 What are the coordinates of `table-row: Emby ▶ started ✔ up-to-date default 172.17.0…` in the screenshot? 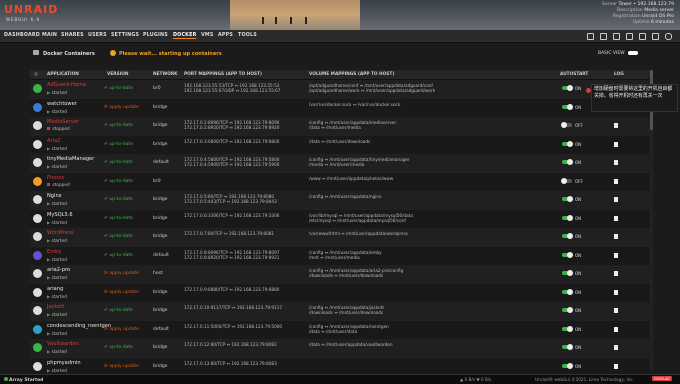 It's located at (340, 256).